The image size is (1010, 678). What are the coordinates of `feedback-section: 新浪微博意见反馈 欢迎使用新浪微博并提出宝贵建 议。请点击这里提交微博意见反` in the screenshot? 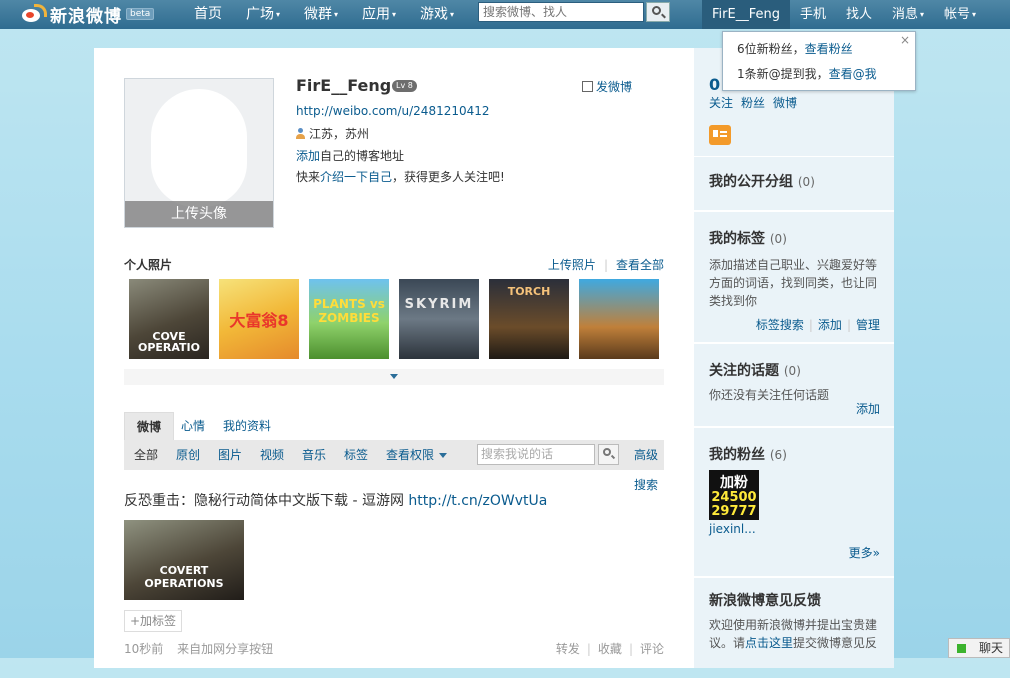 It's located at (794, 627).